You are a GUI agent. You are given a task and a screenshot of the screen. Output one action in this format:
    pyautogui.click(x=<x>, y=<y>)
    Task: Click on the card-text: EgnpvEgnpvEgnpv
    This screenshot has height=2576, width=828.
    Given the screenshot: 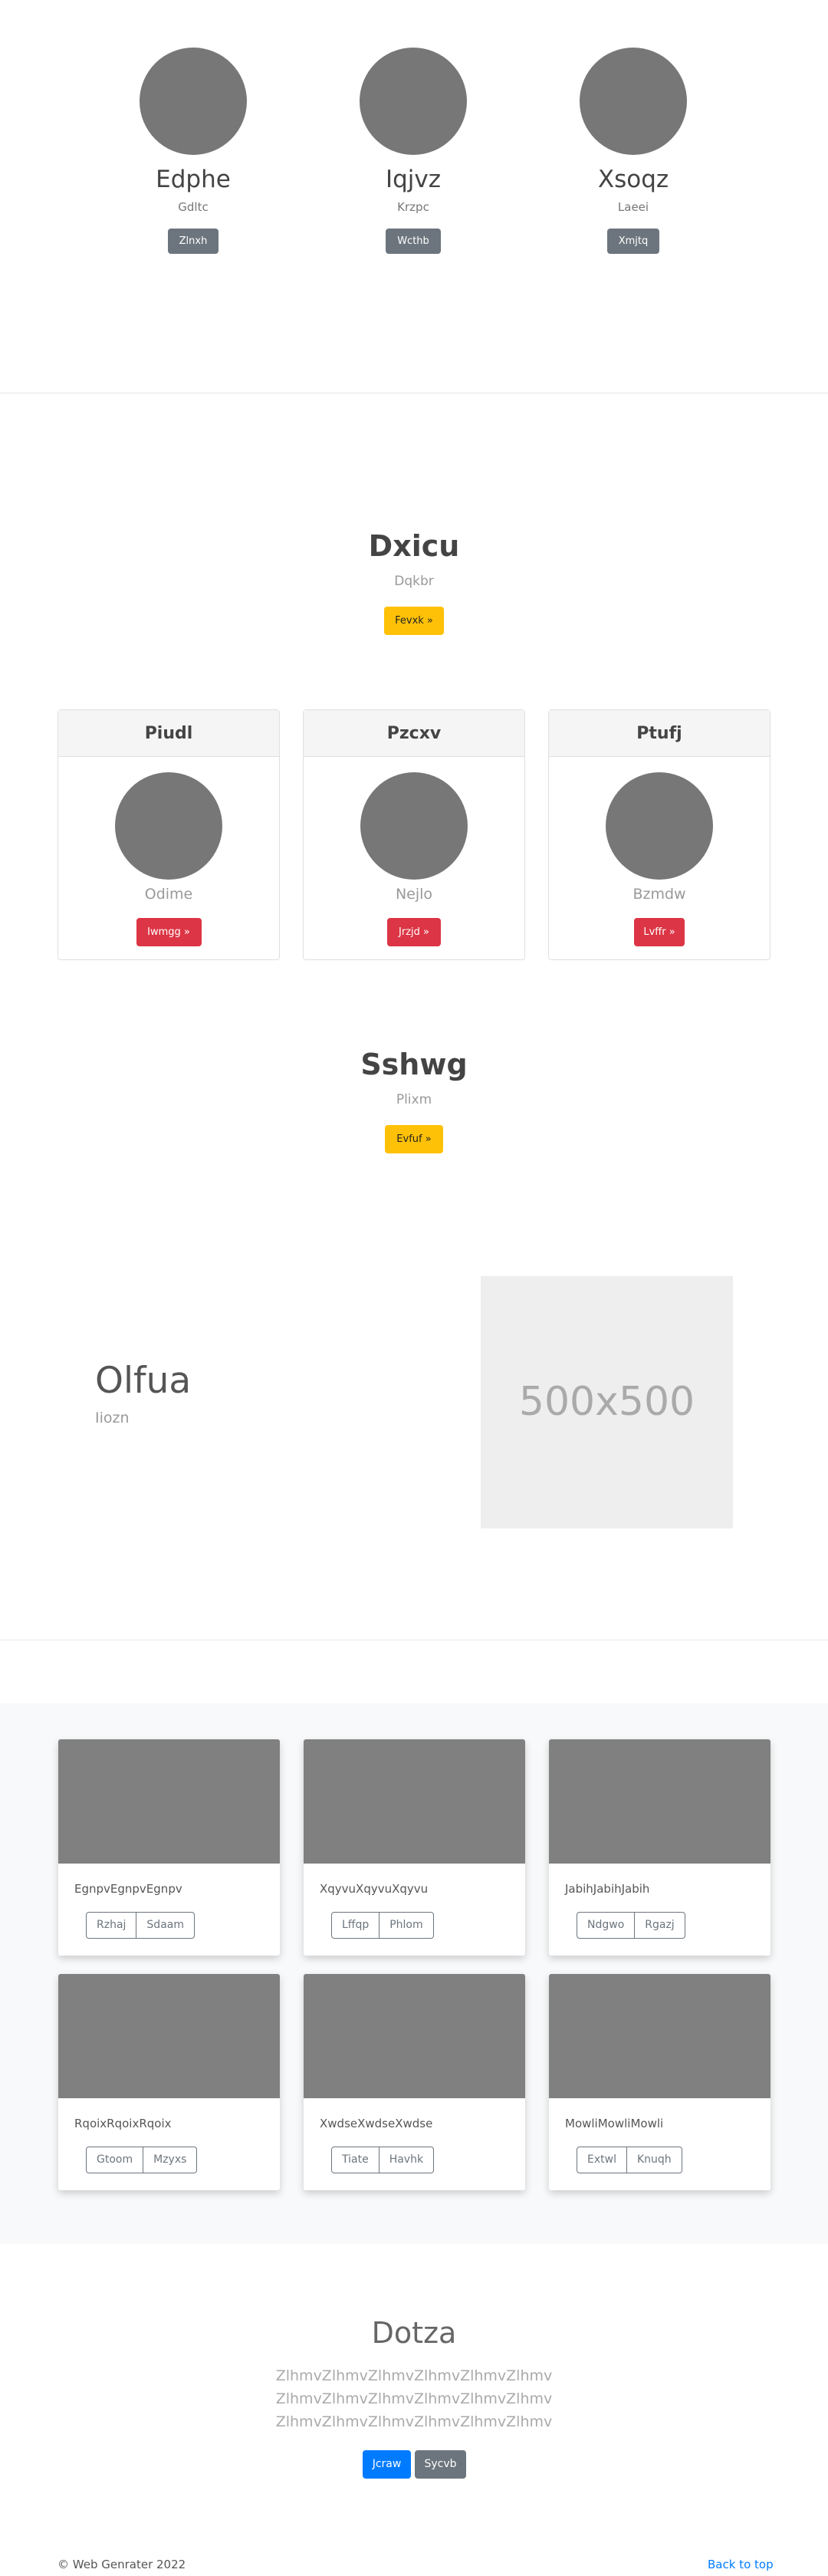 What is the action you would take?
    pyautogui.click(x=128, y=1889)
    